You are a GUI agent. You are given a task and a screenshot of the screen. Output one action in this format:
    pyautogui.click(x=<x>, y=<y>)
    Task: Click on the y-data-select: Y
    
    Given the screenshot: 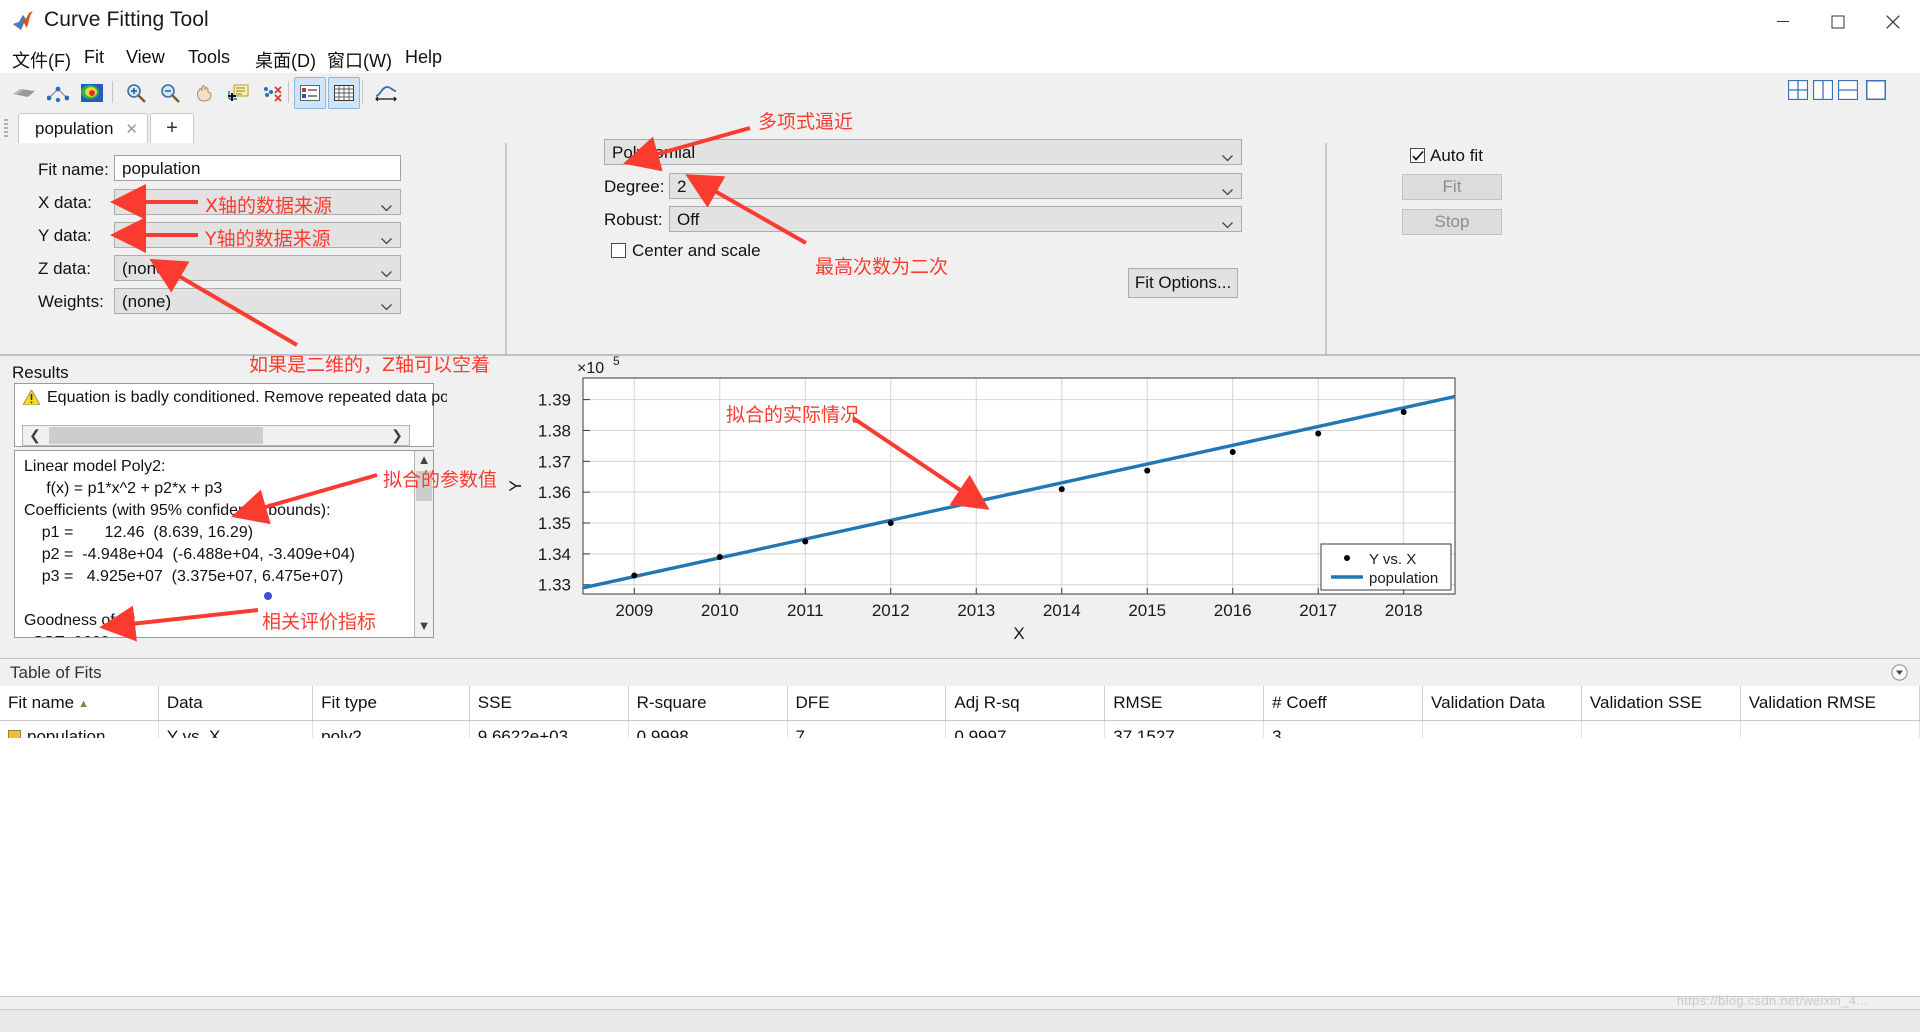 What is the action you would take?
    pyautogui.click(x=257, y=235)
    